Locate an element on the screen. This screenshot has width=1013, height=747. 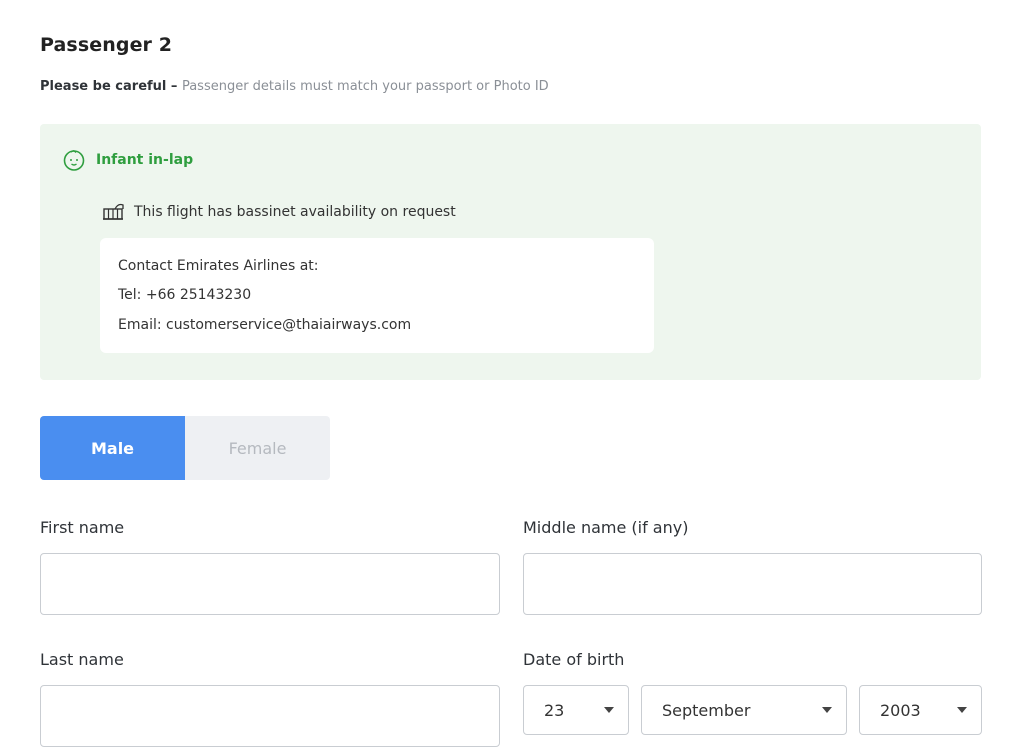
dob-month-select: September is located at coordinates (744, 710).